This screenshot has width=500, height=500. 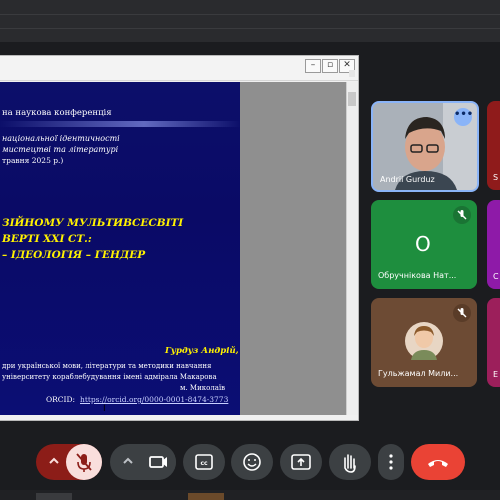 I want to click on camera-icon, so click(x=158, y=462).